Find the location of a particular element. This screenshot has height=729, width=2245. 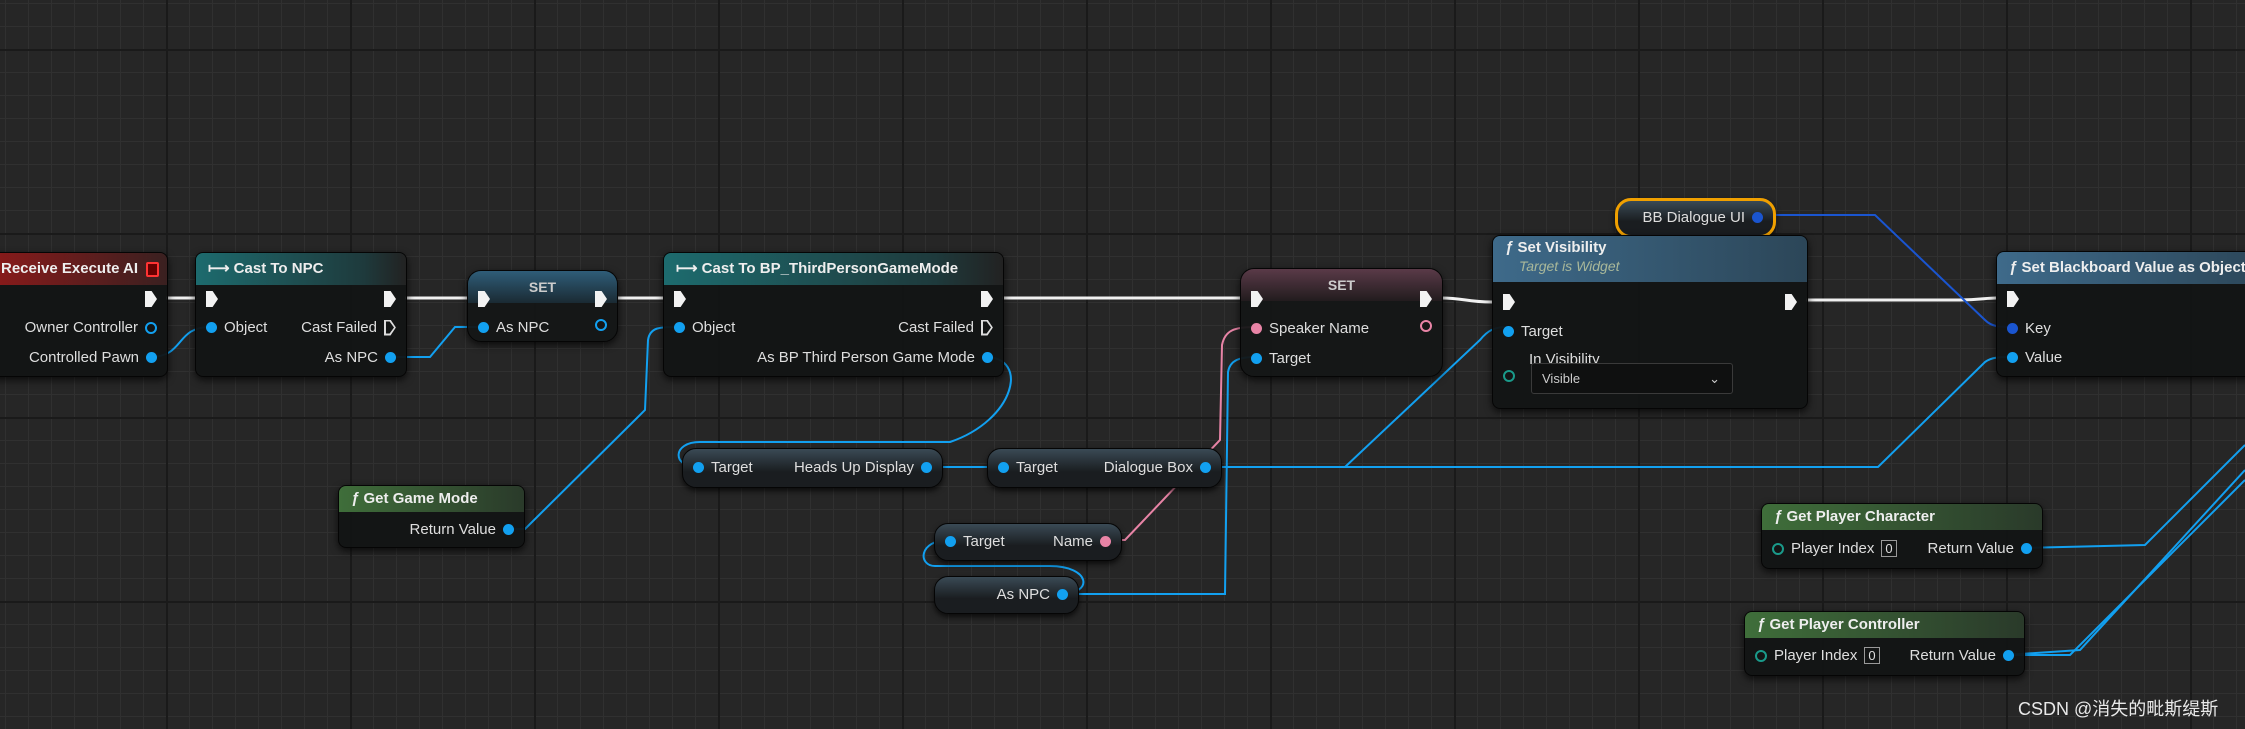

dialogue-box-pin is located at coordinates (1205, 467).